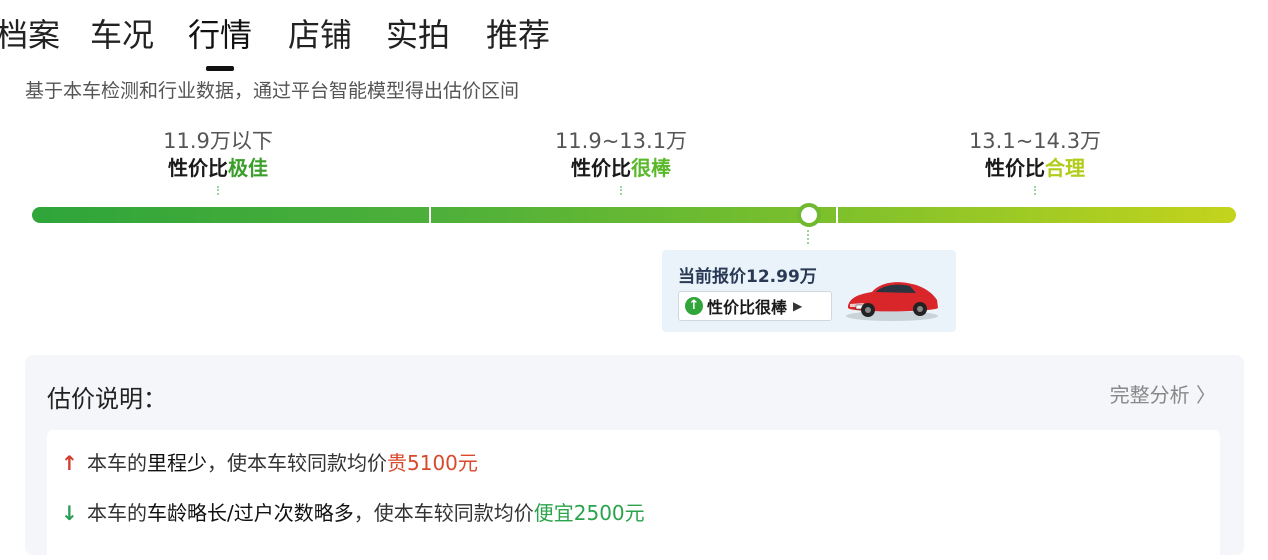 This screenshot has width=1268, height=560. Describe the element at coordinates (621, 155) in the screenshot. I see `range-great: 11.9~13.1万 性价比很棒` at that location.